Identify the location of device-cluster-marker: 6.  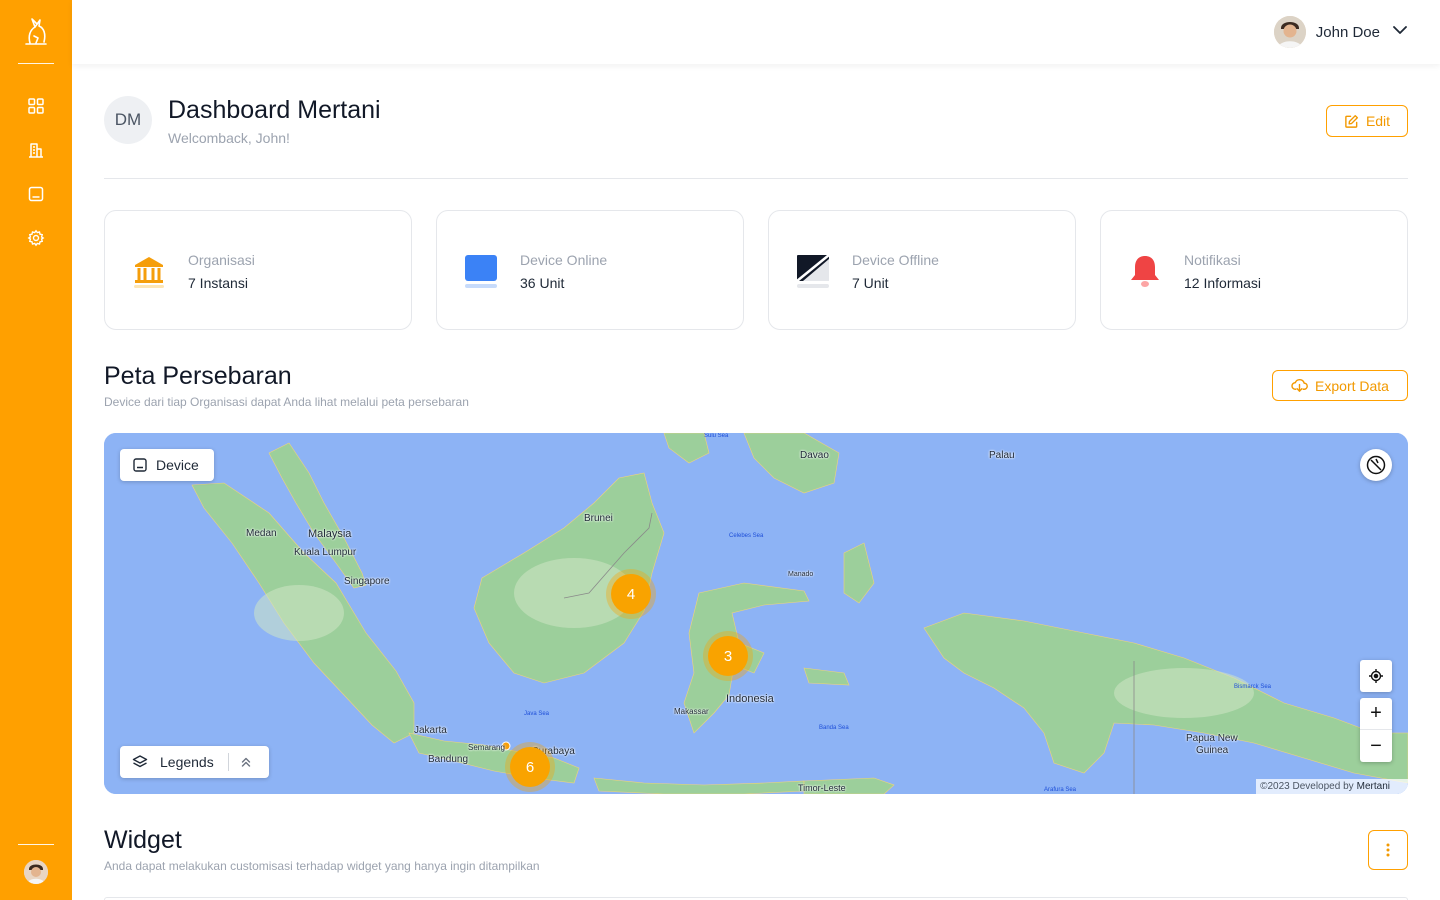
(530, 767).